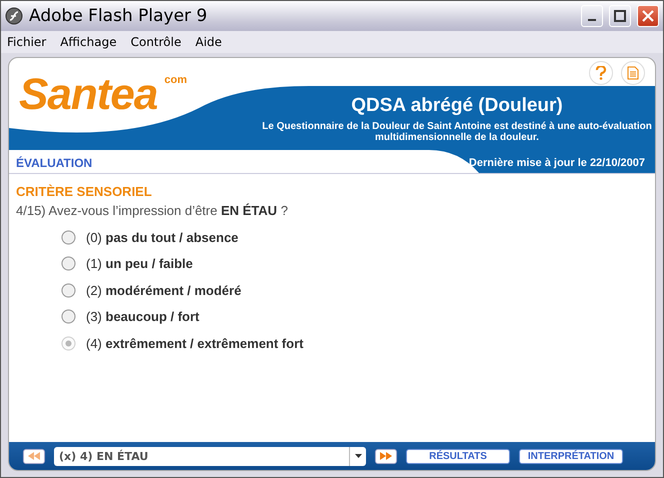  I want to click on fast-forward-icon, so click(386, 456).